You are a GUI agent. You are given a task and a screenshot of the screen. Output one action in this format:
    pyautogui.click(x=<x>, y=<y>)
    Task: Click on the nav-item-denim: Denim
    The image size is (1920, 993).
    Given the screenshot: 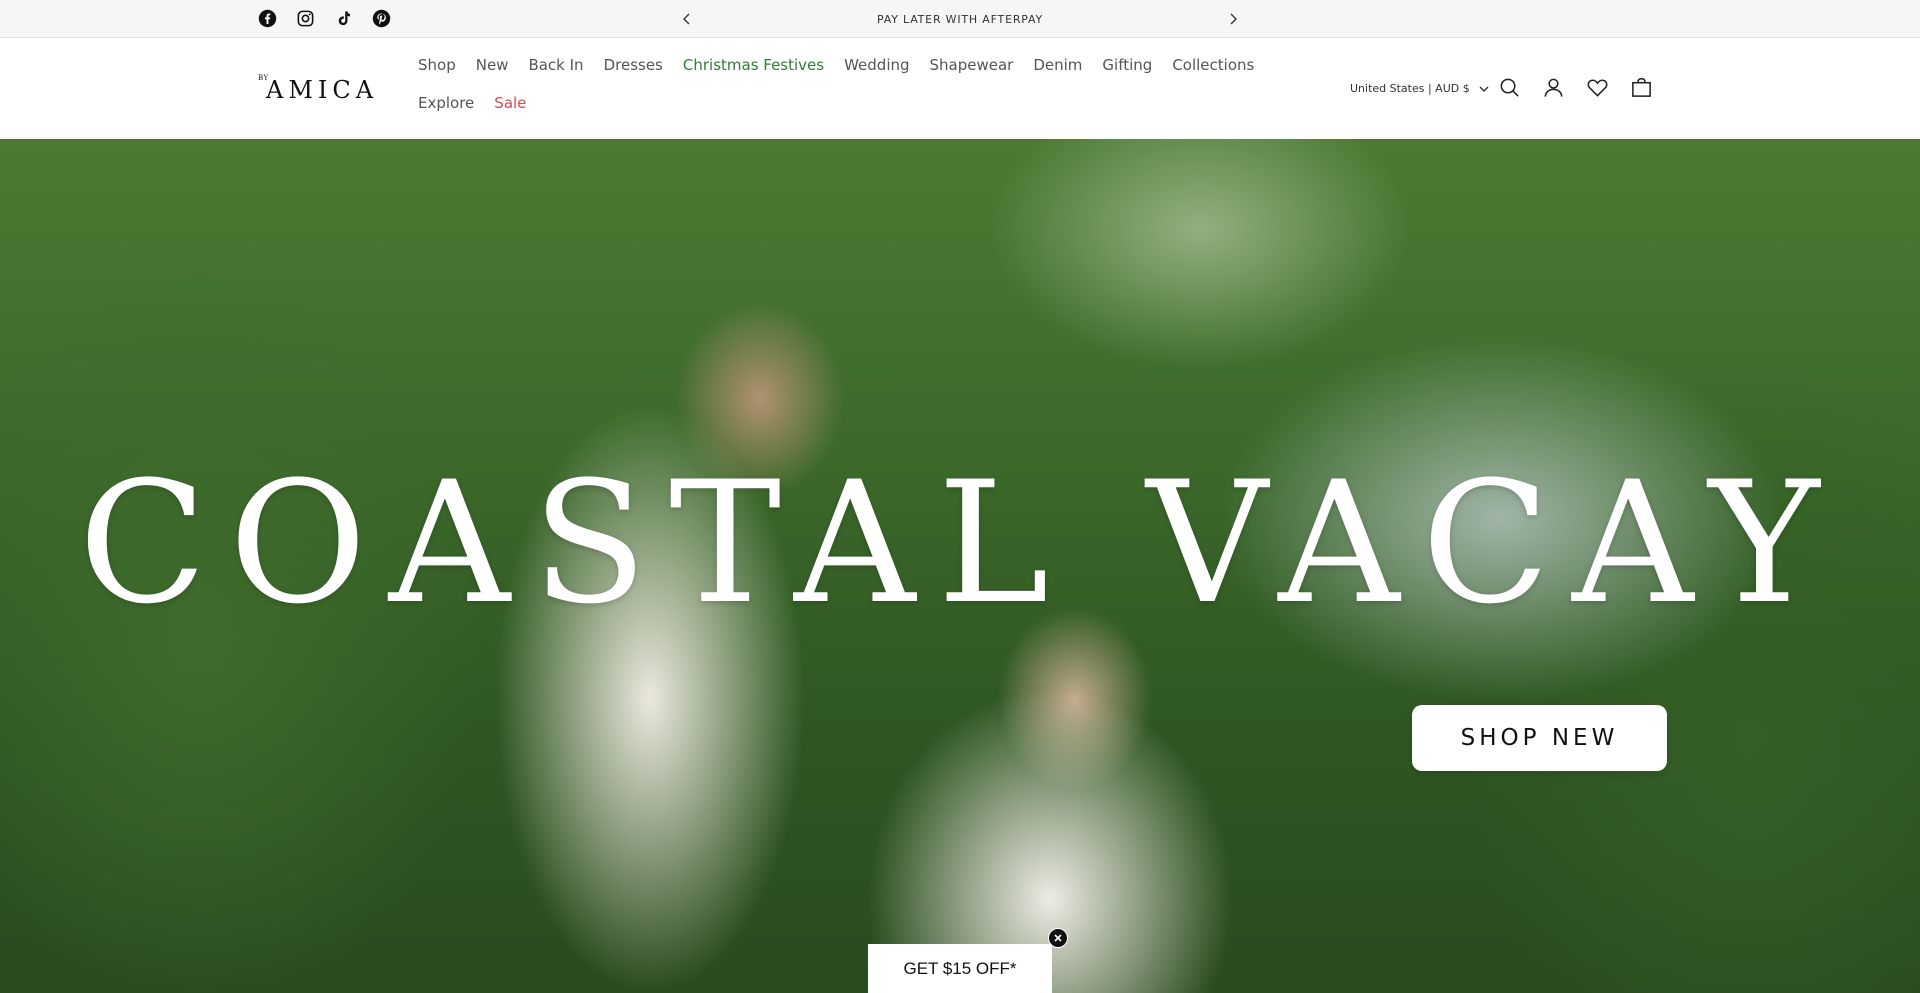 What is the action you would take?
    pyautogui.click(x=1057, y=65)
    